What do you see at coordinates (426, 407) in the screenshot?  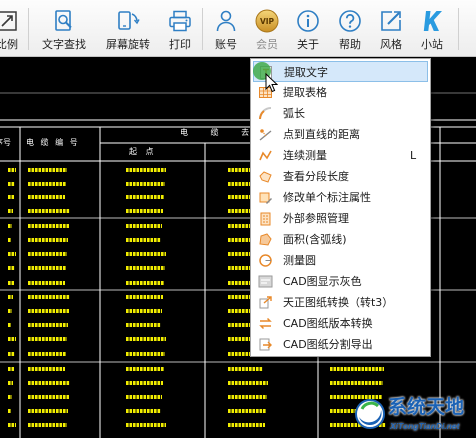 I see `watermark-name: 系统天地` at bounding box center [426, 407].